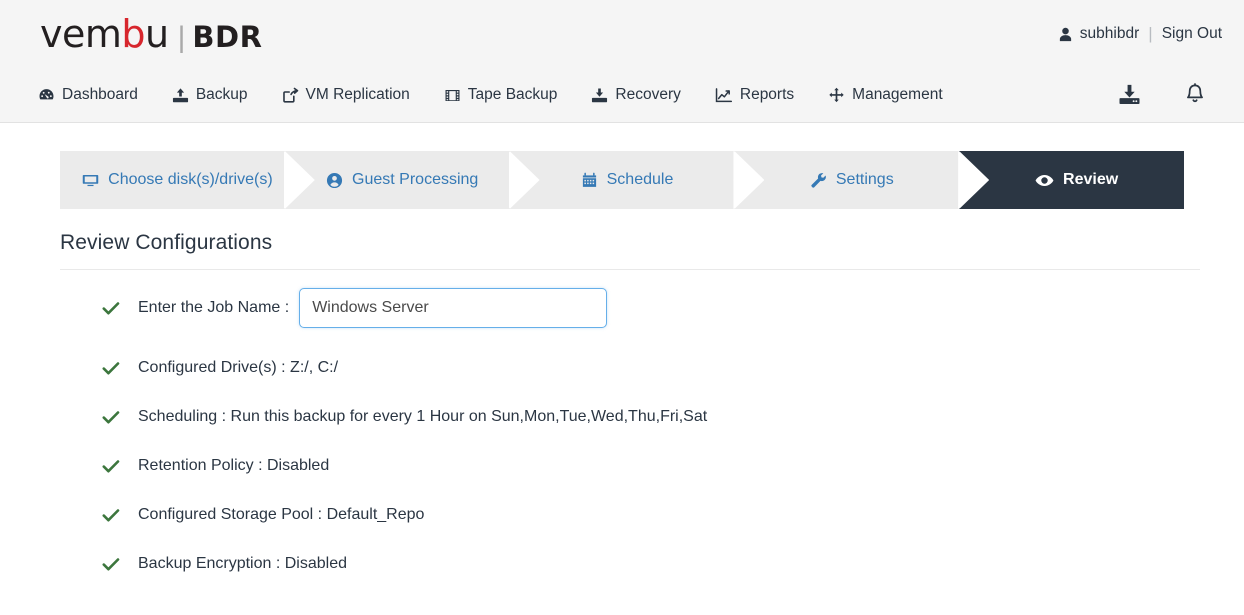 This screenshot has height=615, width=1244. What do you see at coordinates (1129, 95) in the screenshot?
I see `download-tray-icon` at bounding box center [1129, 95].